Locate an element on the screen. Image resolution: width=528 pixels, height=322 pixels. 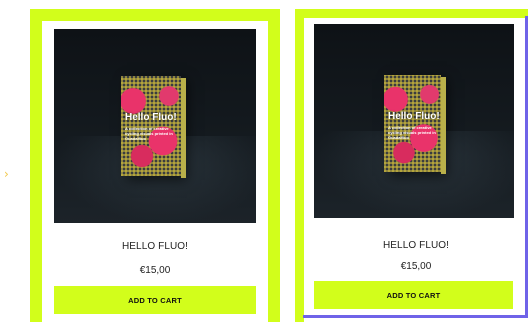
previous-arrow: › is located at coordinates (6, 175).